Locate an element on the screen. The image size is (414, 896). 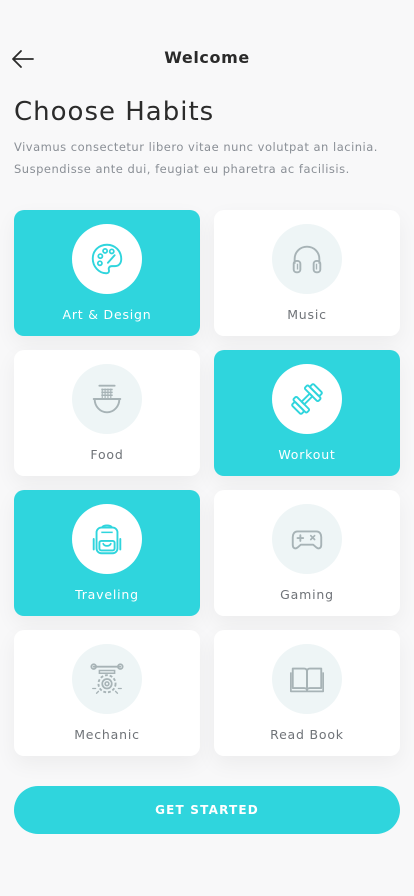
habit-card-mechanic: Mechanic is located at coordinates (107, 693).